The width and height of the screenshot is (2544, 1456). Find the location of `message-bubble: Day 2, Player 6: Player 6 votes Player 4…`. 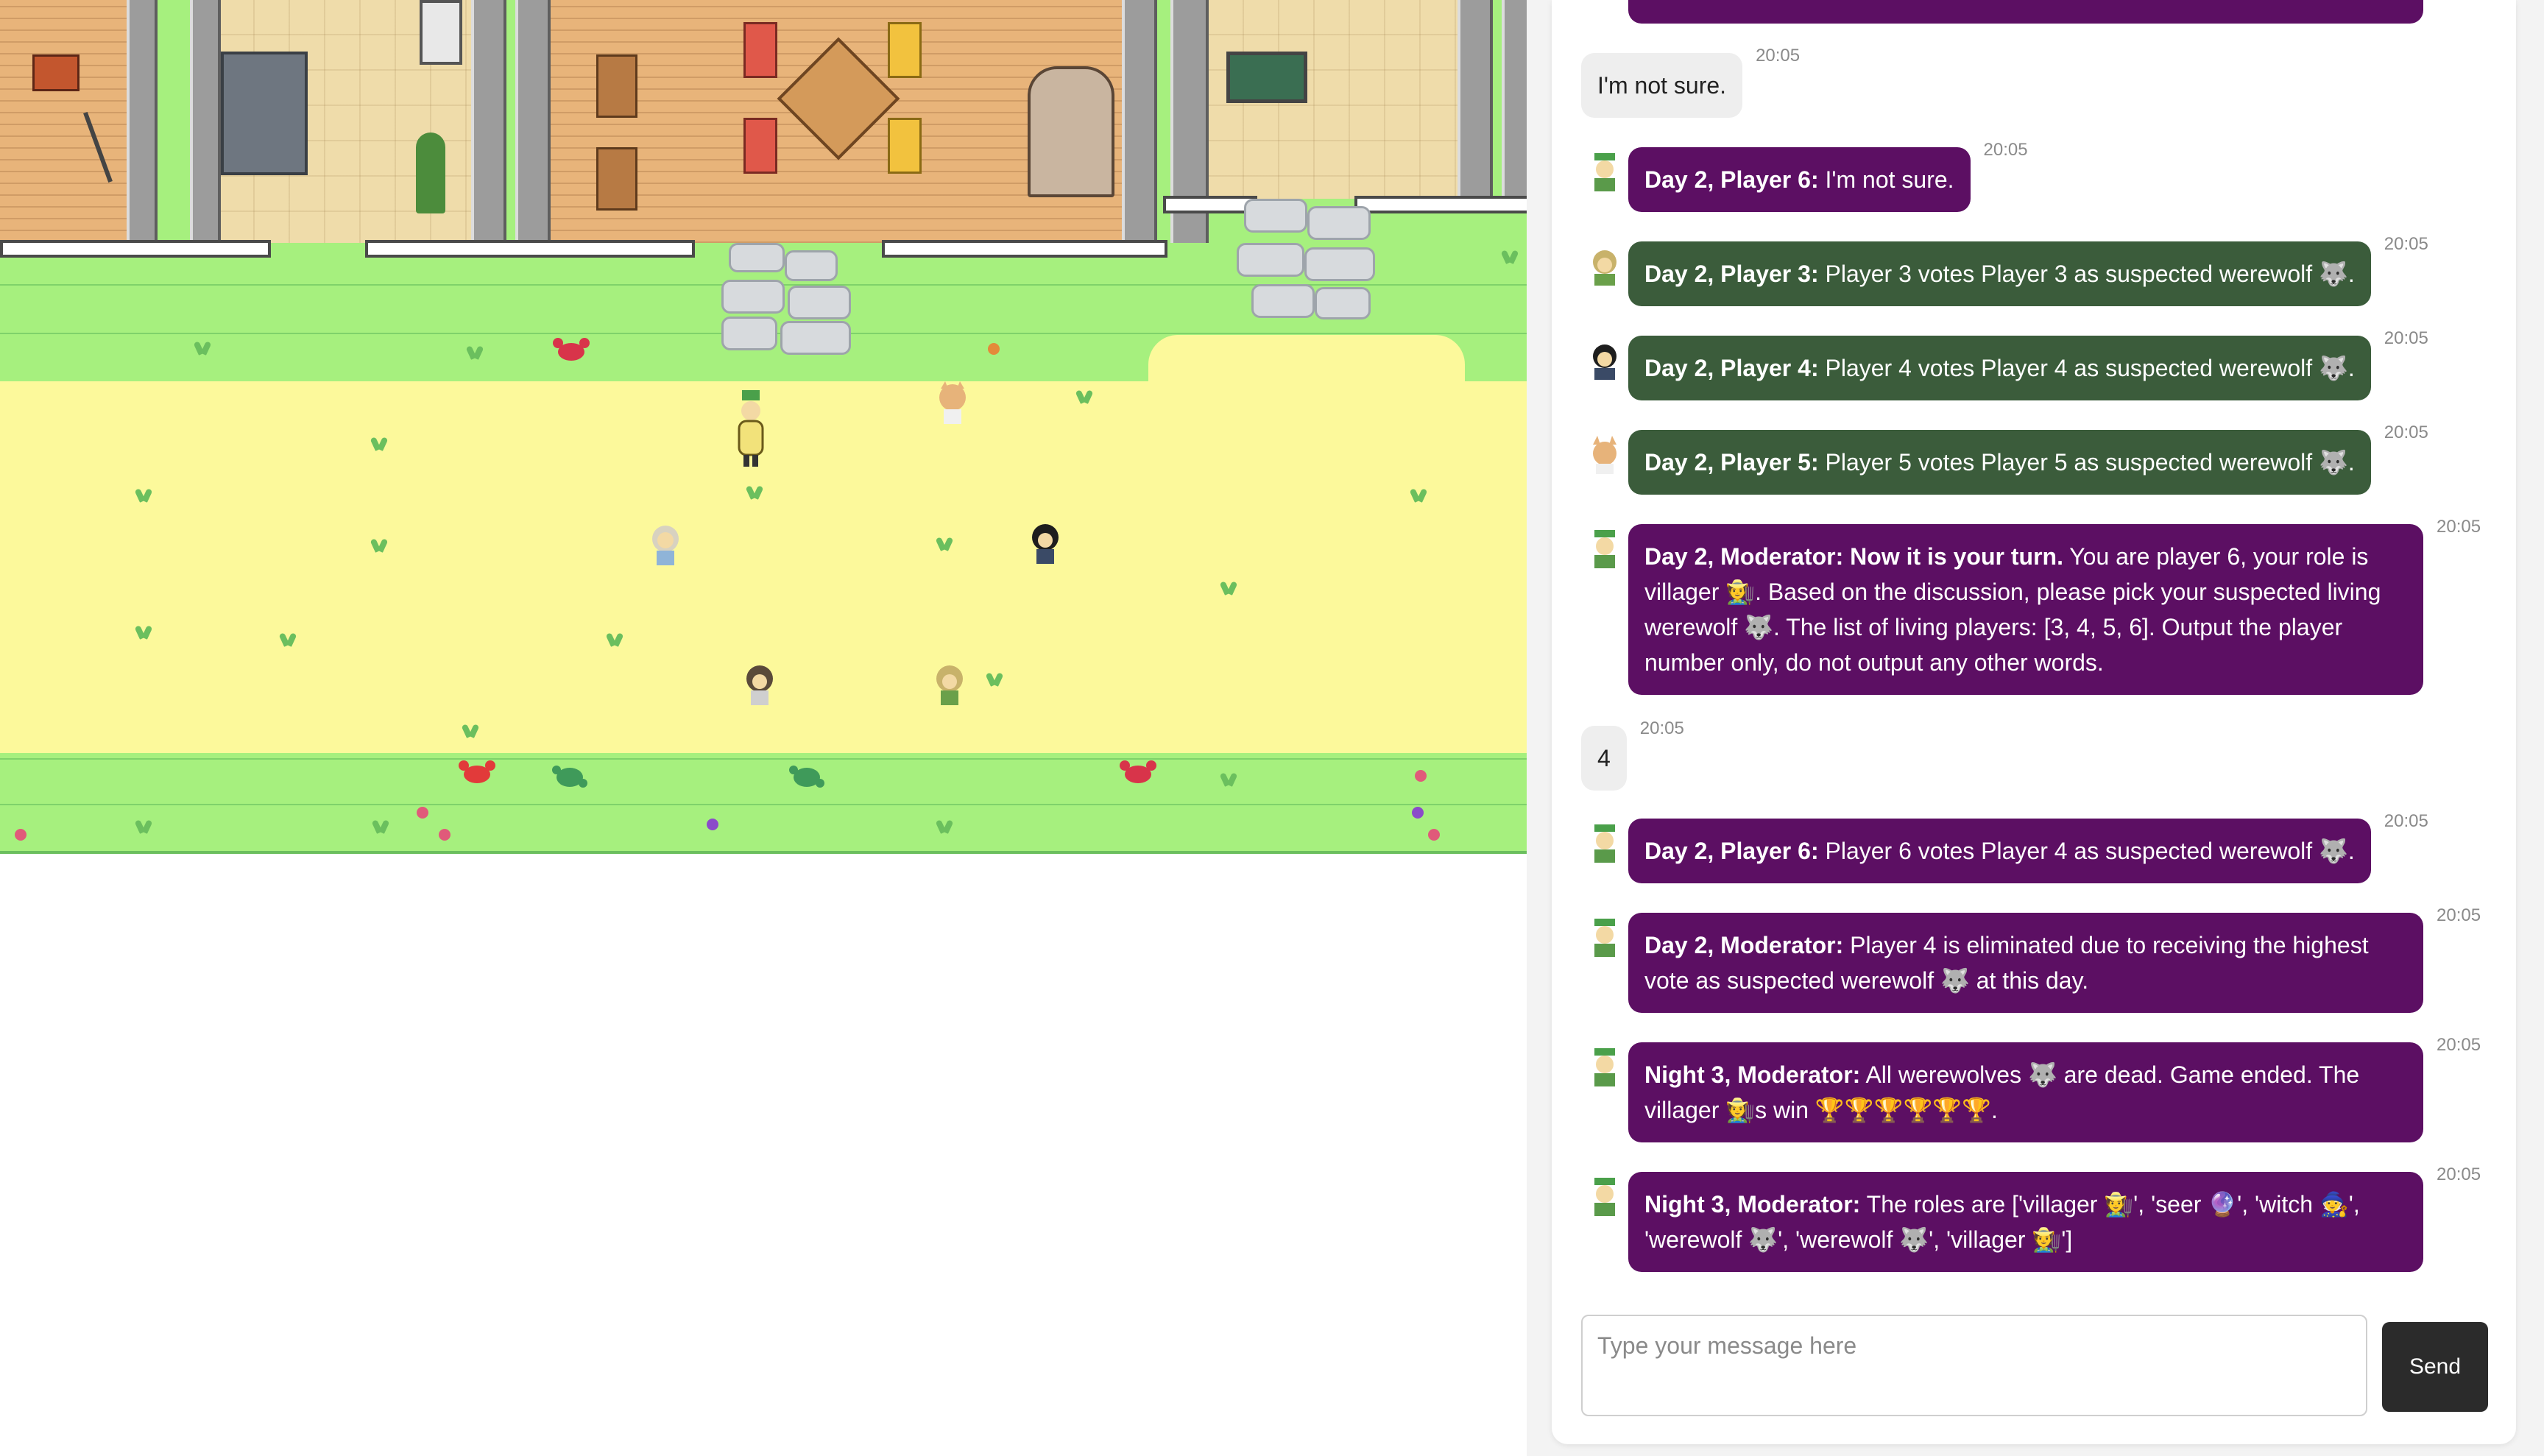

message-bubble: Day 2, Player 6: Player 6 votes Player 4… is located at coordinates (1999, 851).